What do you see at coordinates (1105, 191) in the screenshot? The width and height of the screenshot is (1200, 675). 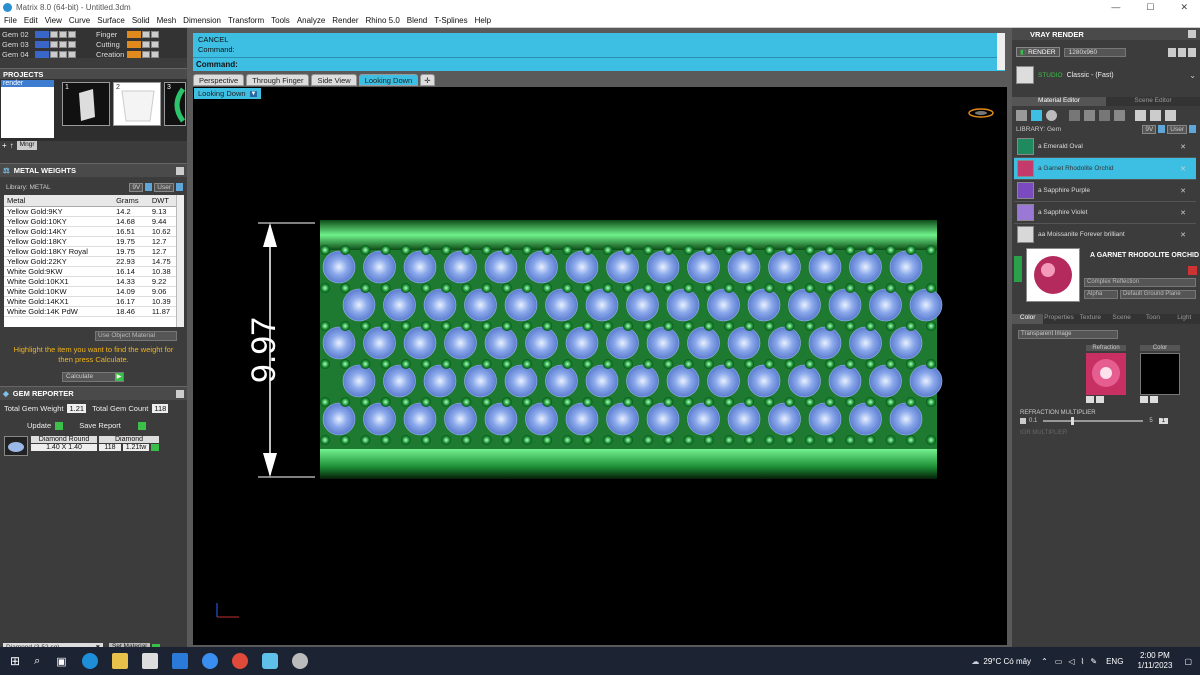 I see `material-list-item: a Sapphire Purple ✕` at bounding box center [1105, 191].